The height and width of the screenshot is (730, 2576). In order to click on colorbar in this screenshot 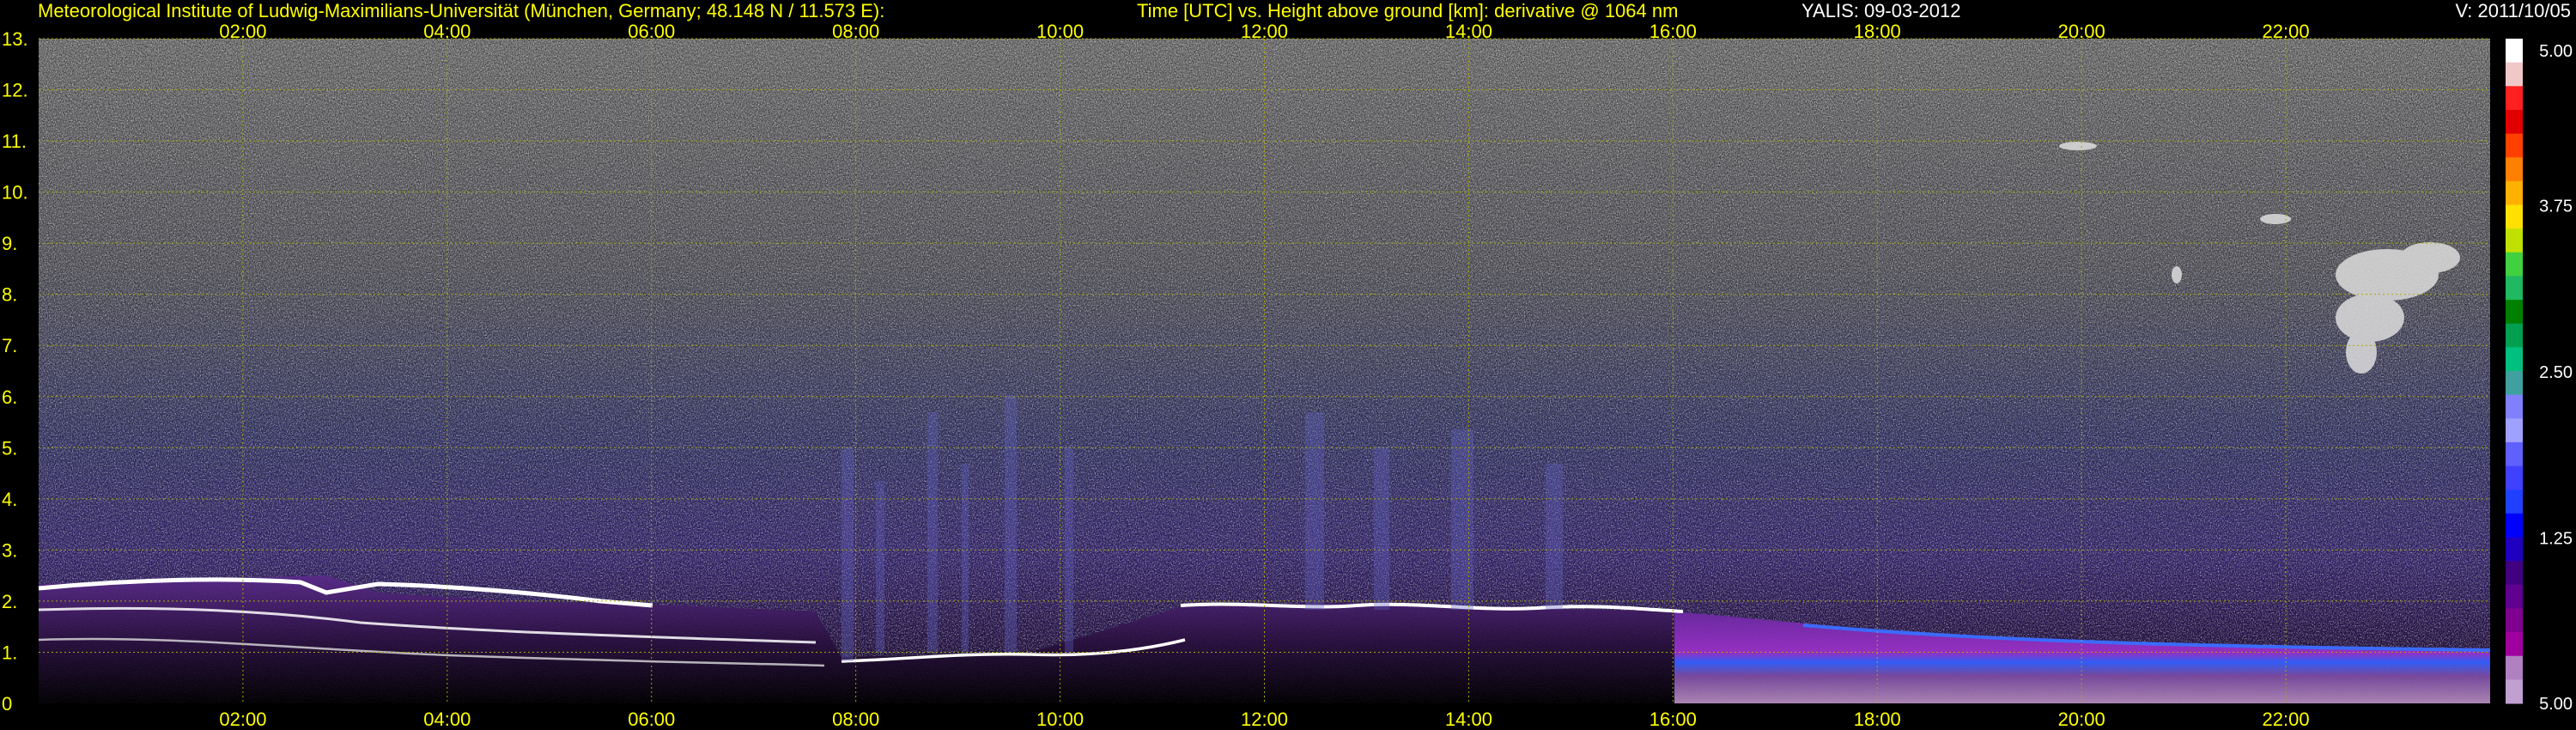, I will do `click(2514, 371)`.